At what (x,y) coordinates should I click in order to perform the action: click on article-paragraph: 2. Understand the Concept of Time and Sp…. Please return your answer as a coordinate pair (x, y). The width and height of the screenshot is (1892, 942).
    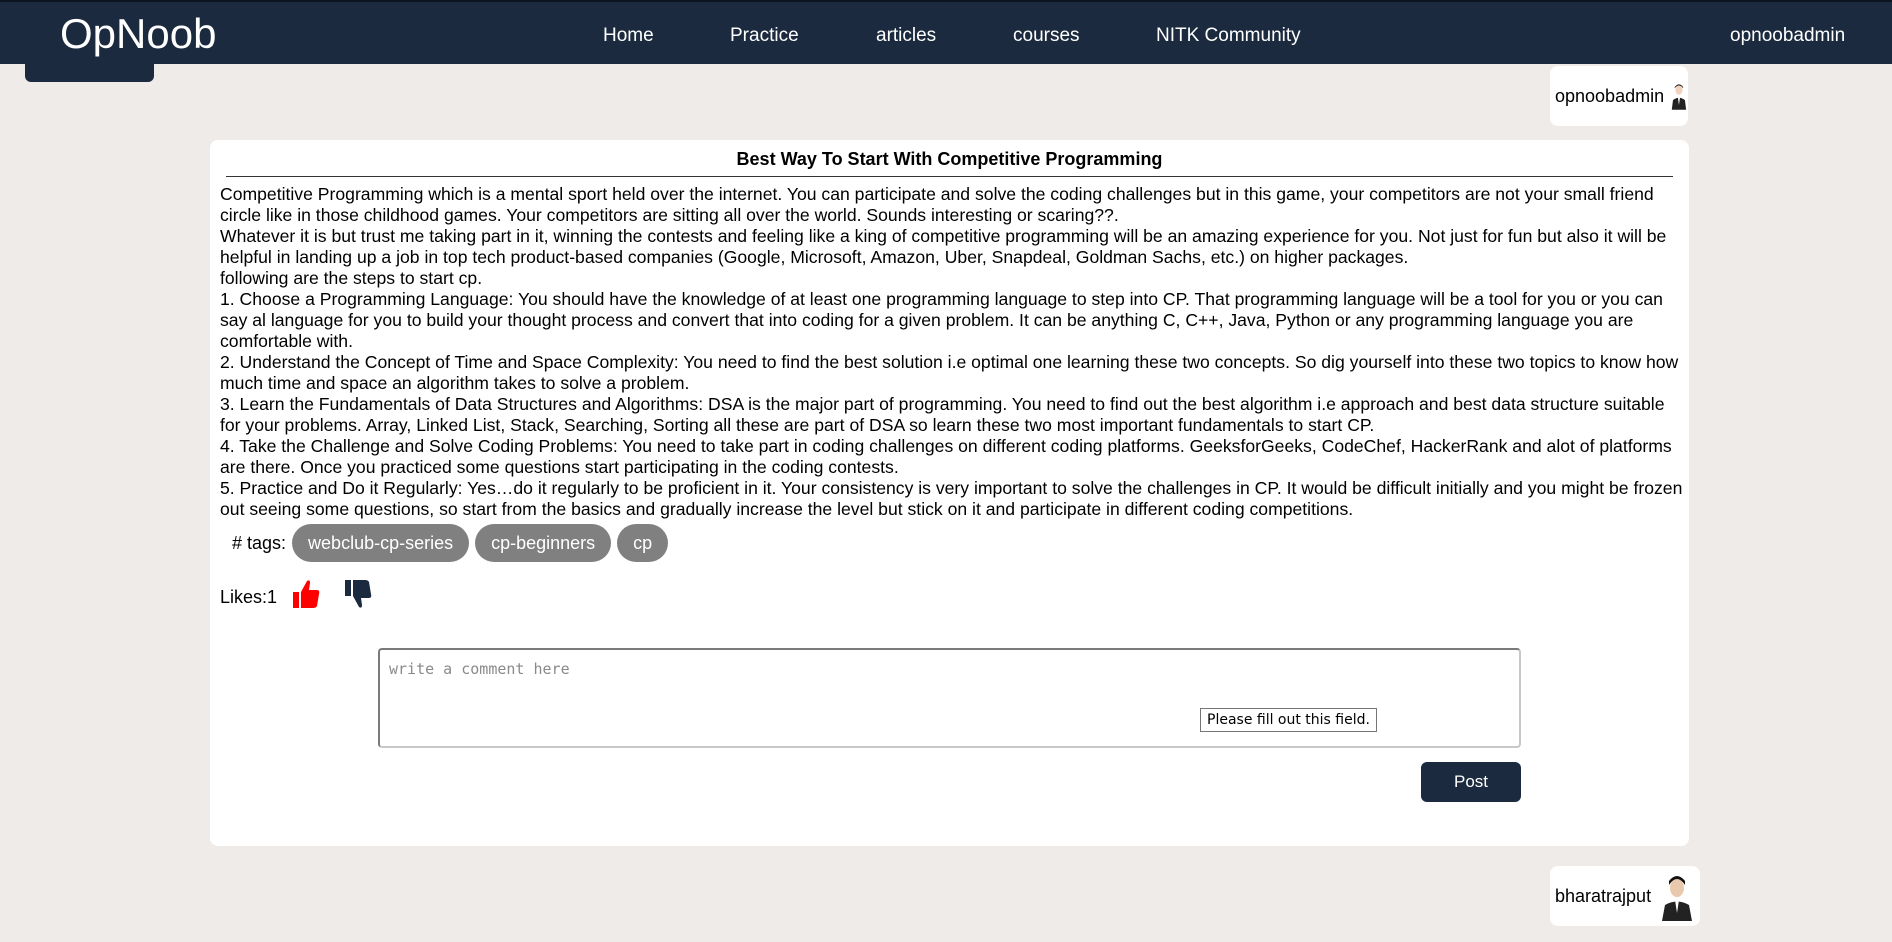
    Looking at the image, I should click on (949, 372).